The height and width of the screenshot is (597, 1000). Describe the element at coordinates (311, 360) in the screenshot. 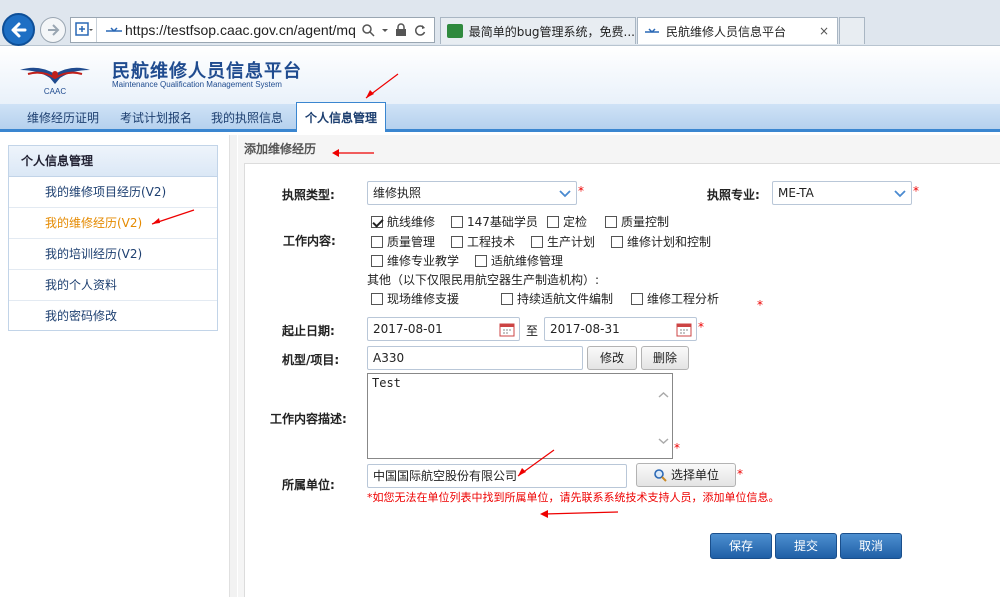

I see `model-label: 机型/项目:` at that location.